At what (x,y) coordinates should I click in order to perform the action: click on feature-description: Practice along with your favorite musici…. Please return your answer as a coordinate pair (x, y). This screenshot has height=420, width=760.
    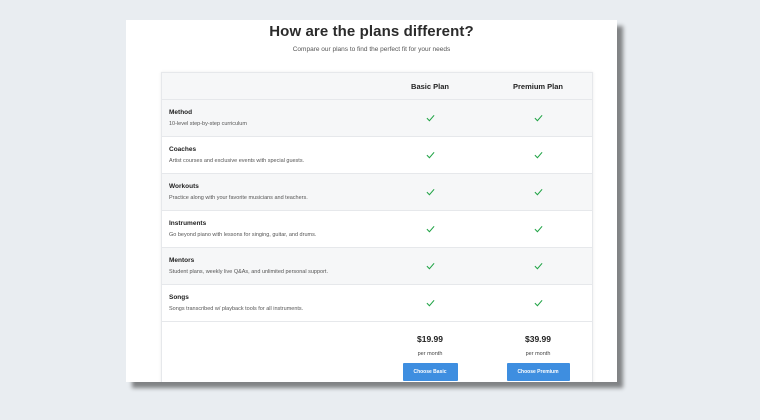
    Looking at the image, I should click on (238, 198).